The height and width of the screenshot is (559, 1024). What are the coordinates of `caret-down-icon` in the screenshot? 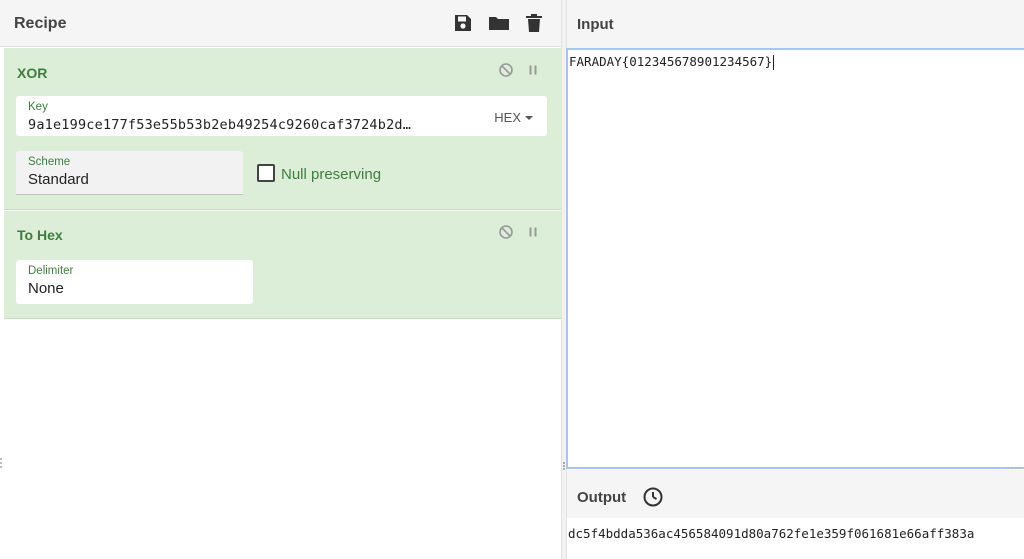 It's located at (529, 117).